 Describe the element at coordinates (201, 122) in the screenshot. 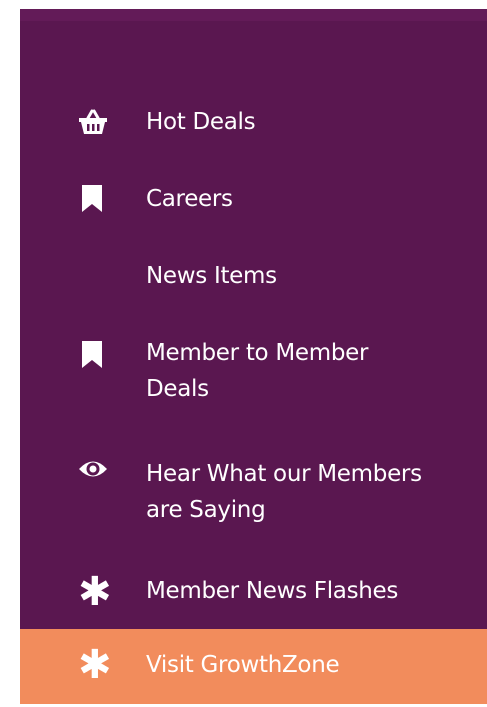

I see `menu-item-label: Hot Deals` at that location.